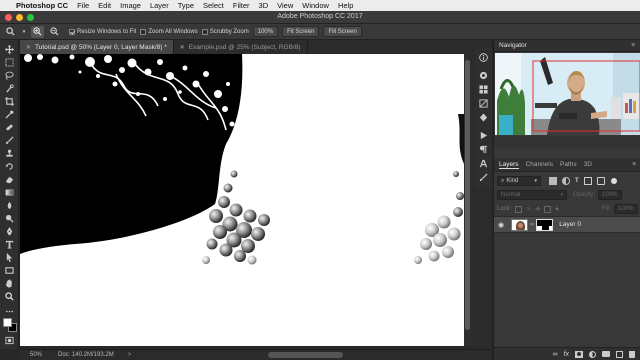 The image size is (640, 360). Describe the element at coordinates (24, 32) in the screenshot. I see `chevron-down-icon: ▾` at that location.